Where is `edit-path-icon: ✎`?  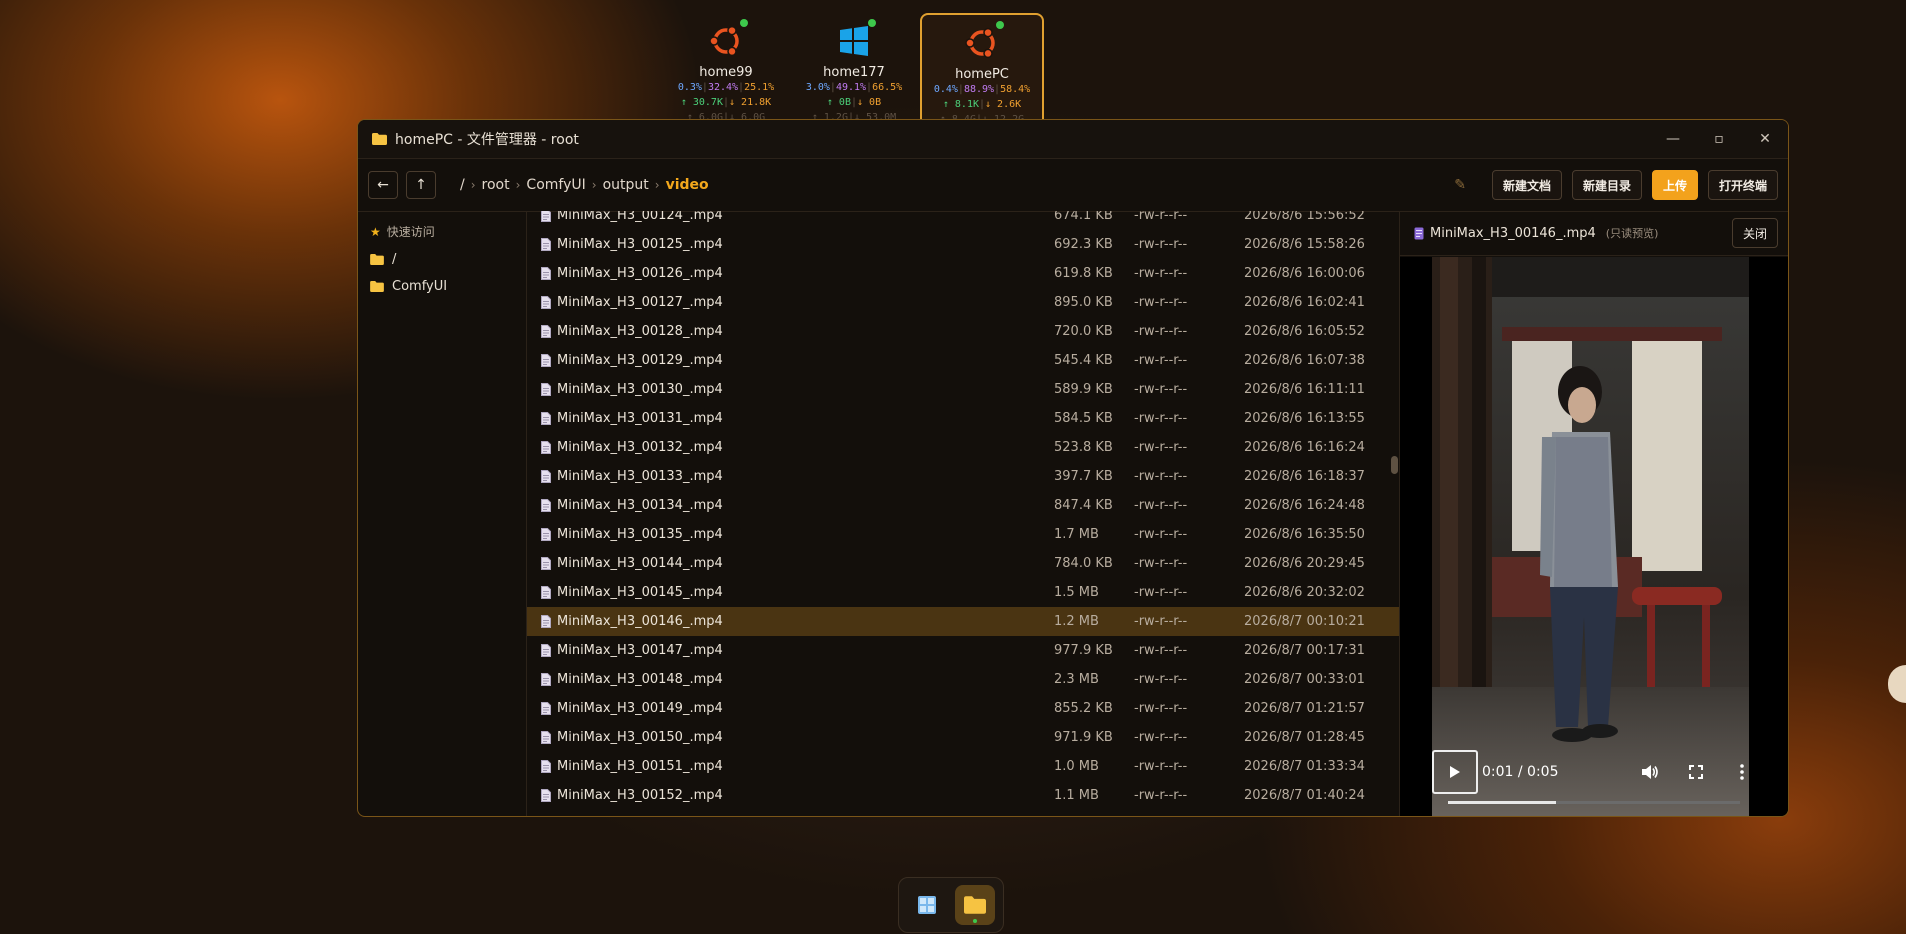
edit-path-icon: ✎ is located at coordinates (1460, 185).